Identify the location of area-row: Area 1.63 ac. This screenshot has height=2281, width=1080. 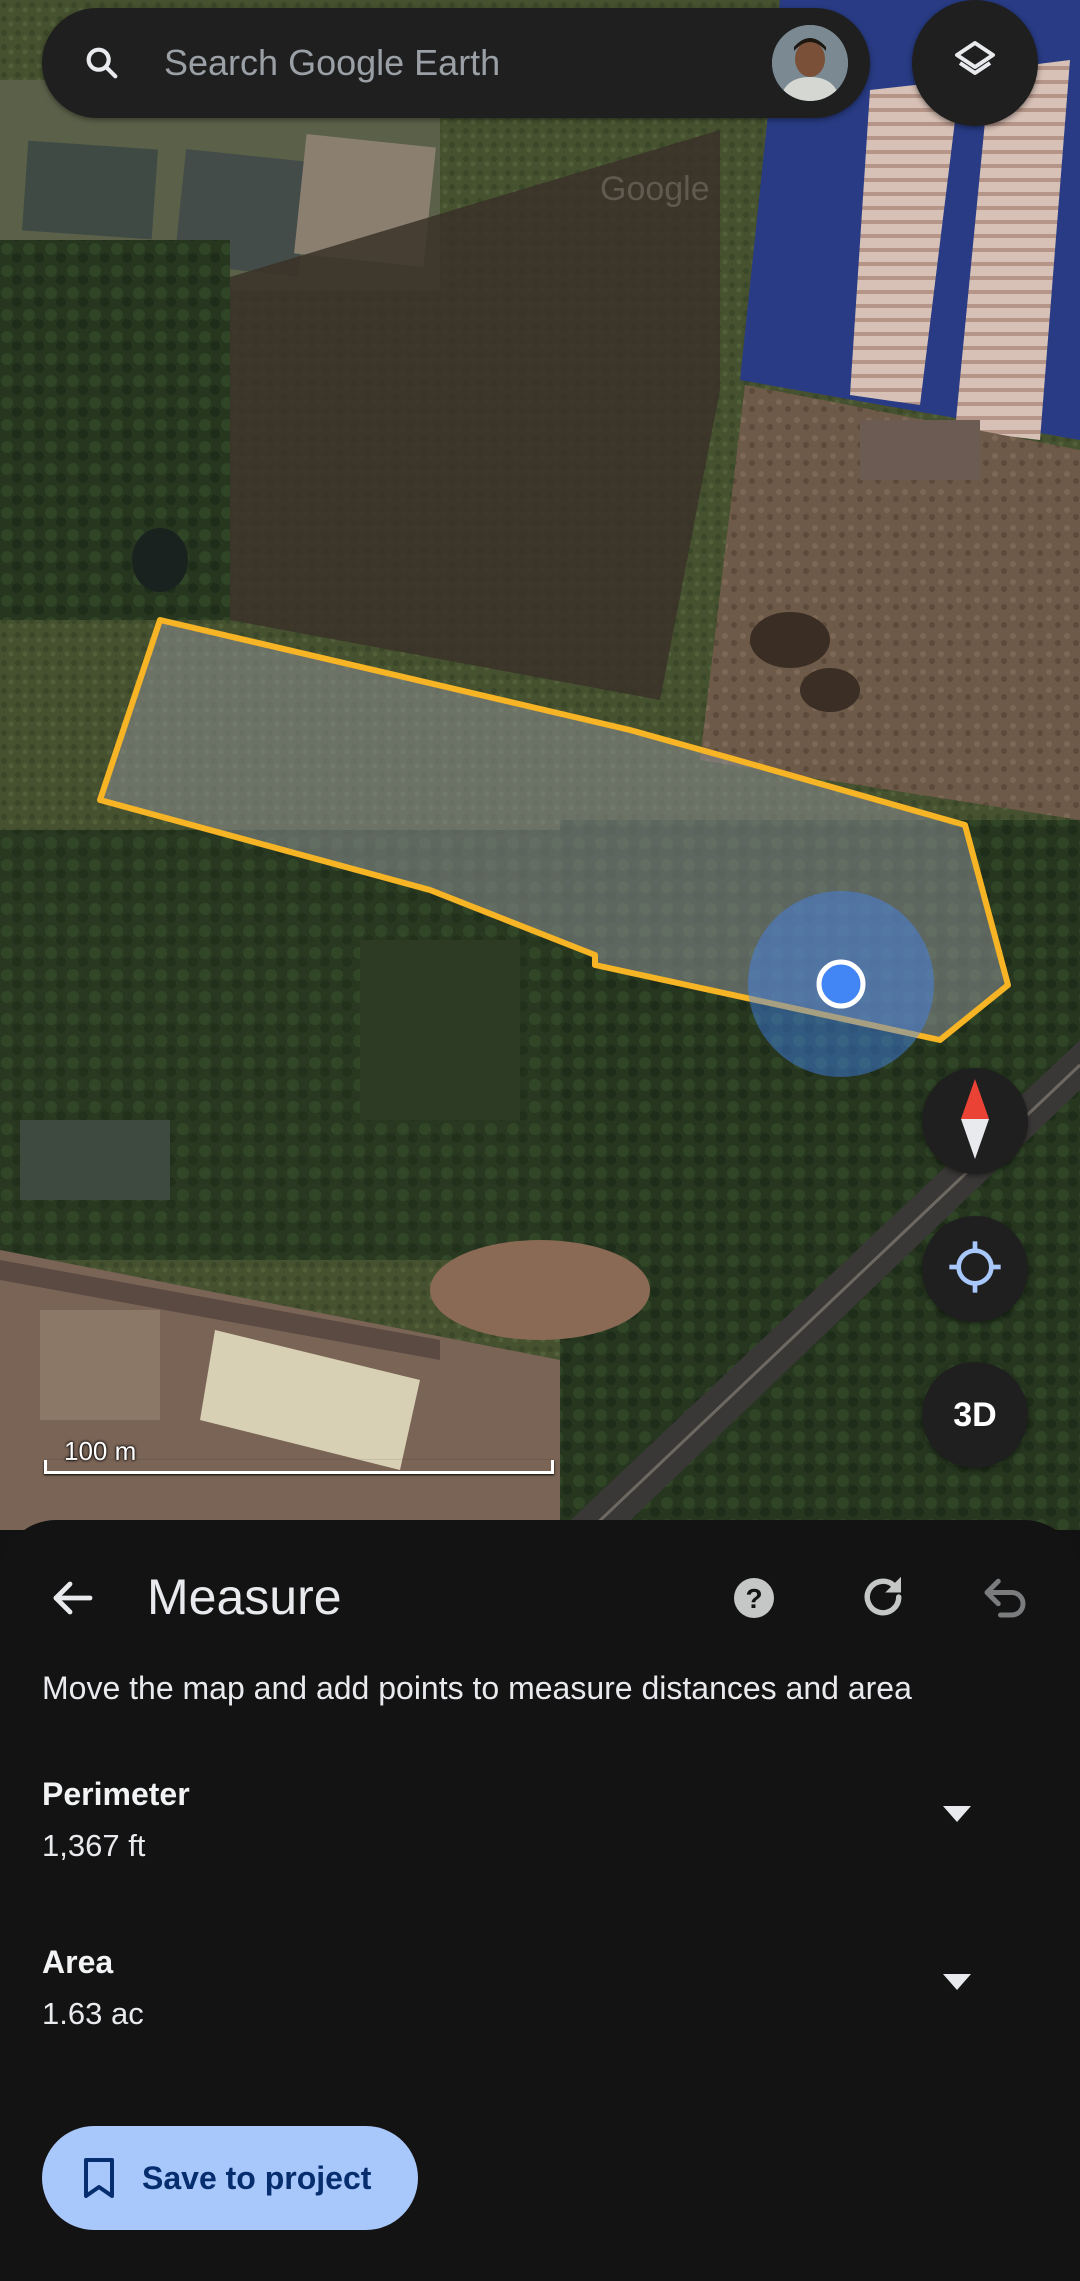
(542, 1999).